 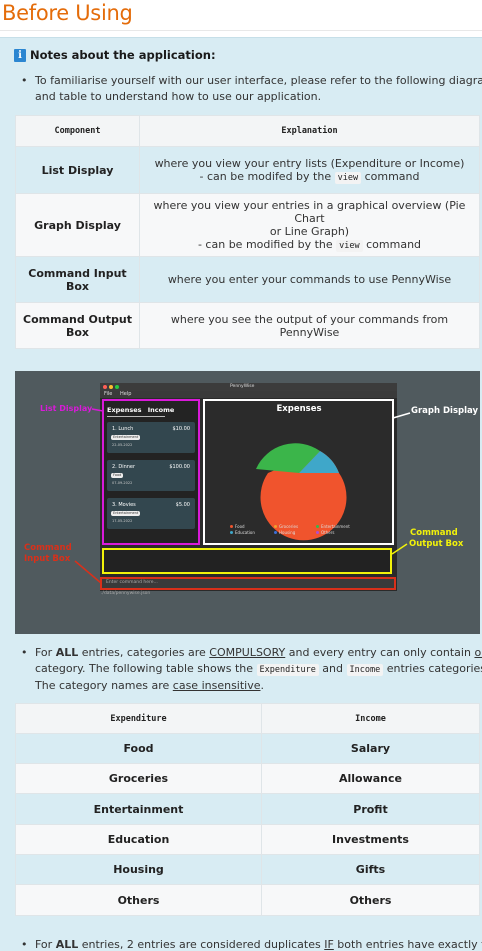 What do you see at coordinates (247, 652) in the screenshot?
I see `emphasis-compulsory: COMPULSORY` at bounding box center [247, 652].